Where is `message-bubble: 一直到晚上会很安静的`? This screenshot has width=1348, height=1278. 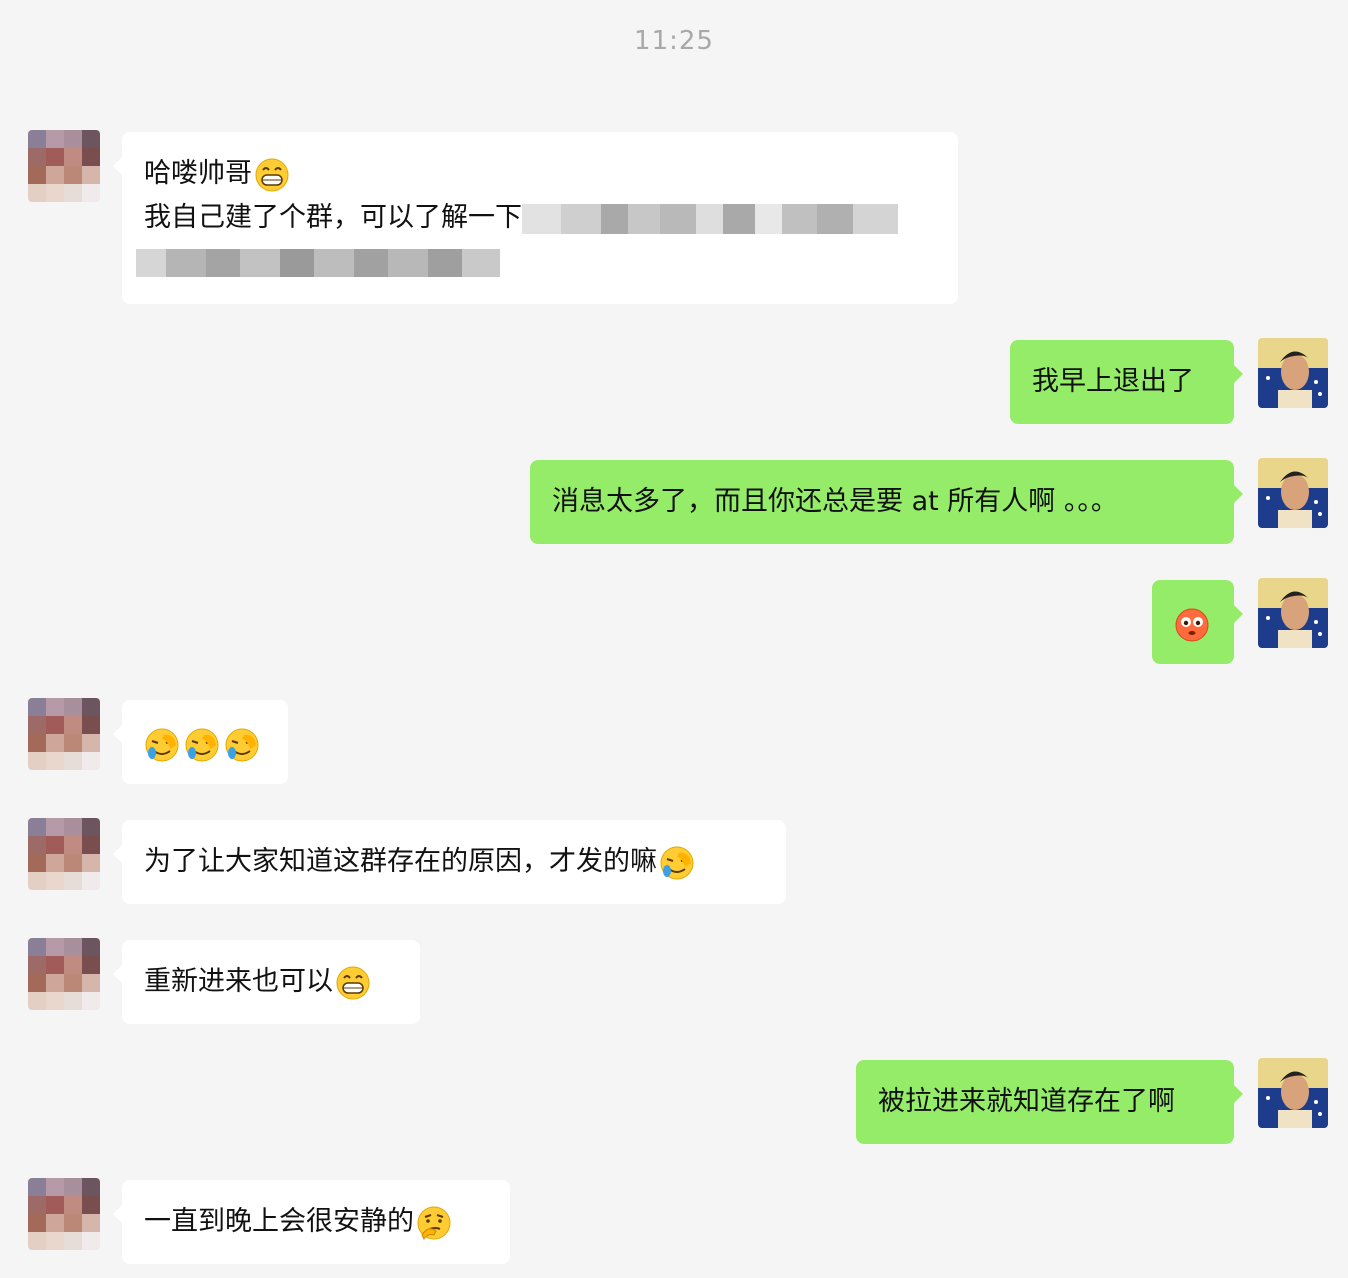 message-bubble: 一直到晚上会很安静的 is located at coordinates (311, 1222).